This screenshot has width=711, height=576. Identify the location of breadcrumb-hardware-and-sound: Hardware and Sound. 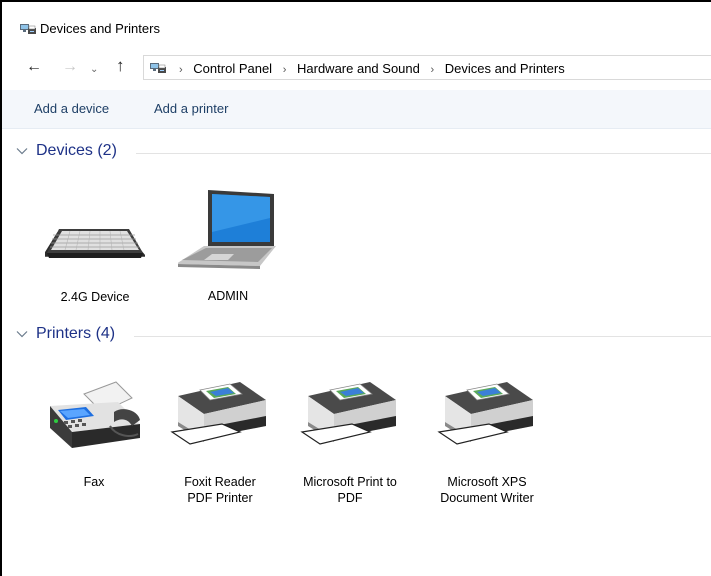
(358, 68).